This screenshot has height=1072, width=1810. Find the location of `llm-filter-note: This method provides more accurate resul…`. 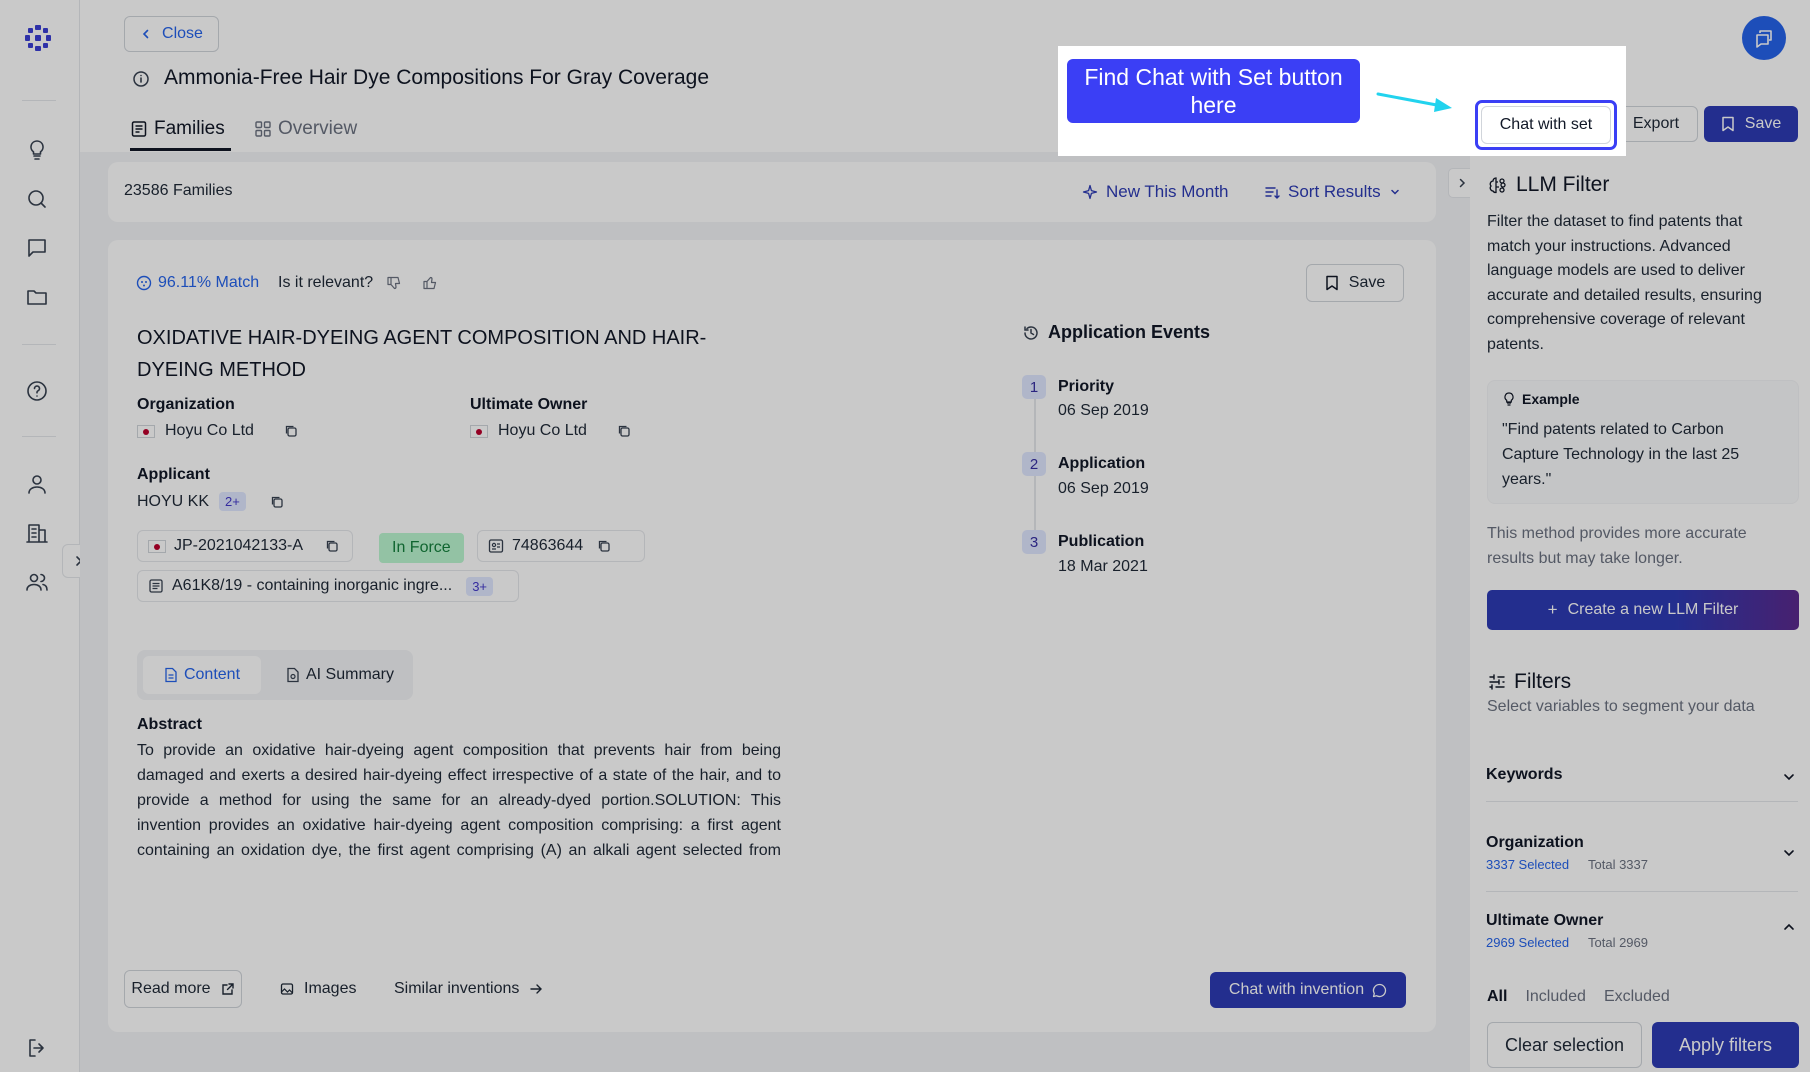

llm-filter-note: This method provides more accurate resul… is located at coordinates (1617, 546).